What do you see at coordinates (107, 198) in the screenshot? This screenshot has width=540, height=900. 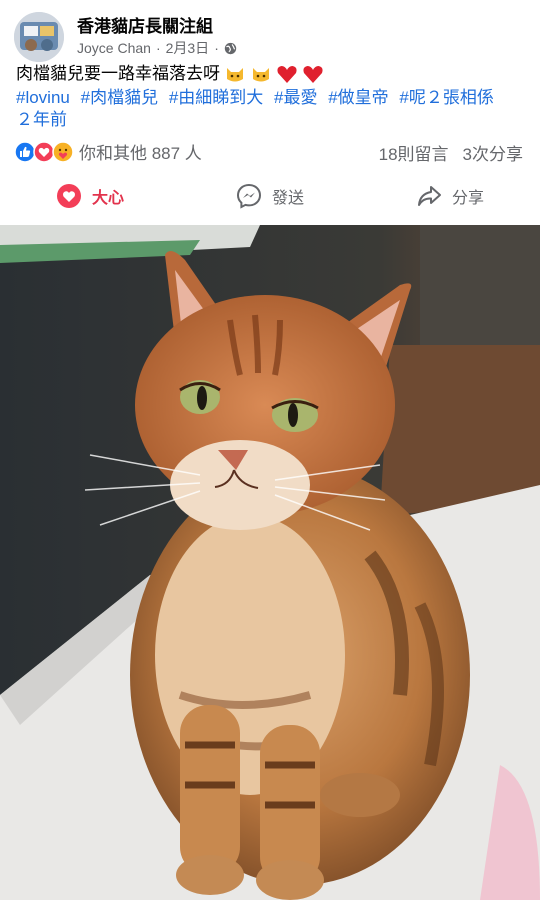 I see `love-button-label: 大心` at bounding box center [107, 198].